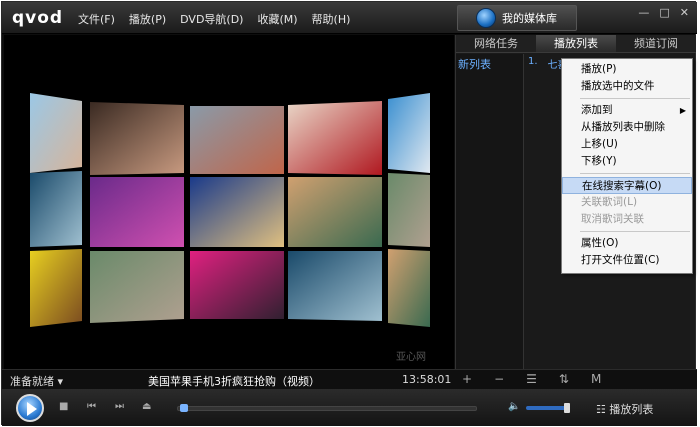 The height and width of the screenshot is (427, 700). What do you see at coordinates (643, 12) in the screenshot?
I see `minimize-icon: —` at bounding box center [643, 12].